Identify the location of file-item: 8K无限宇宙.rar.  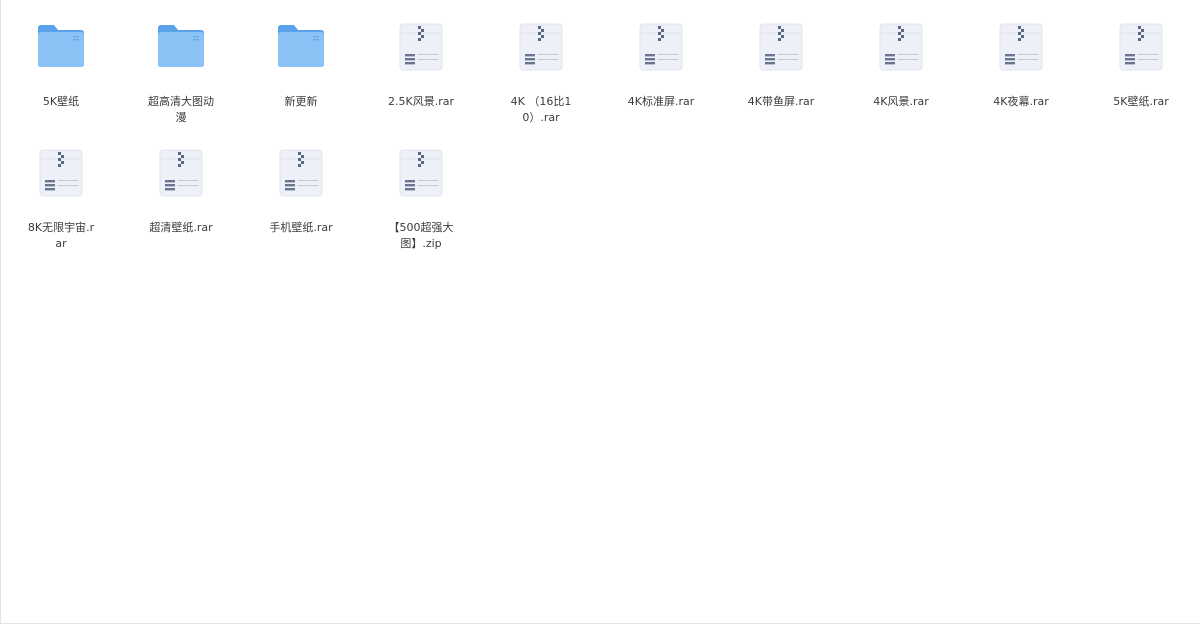
(61, 211).